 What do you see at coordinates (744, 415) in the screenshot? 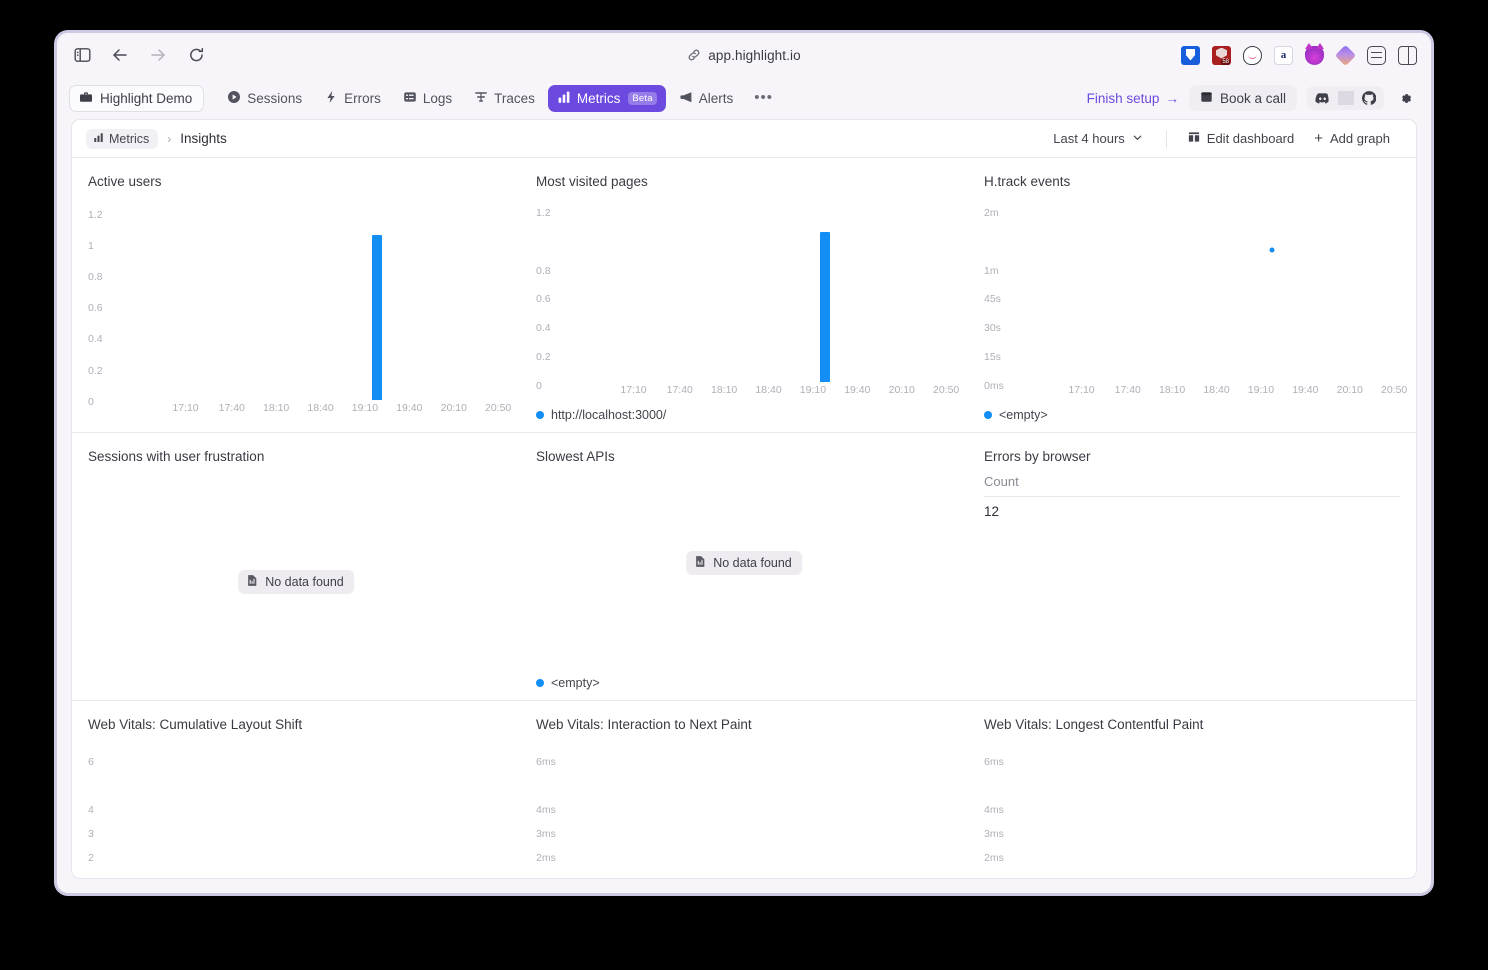
I see `chart-legend: http://localhost:3000/` at bounding box center [744, 415].